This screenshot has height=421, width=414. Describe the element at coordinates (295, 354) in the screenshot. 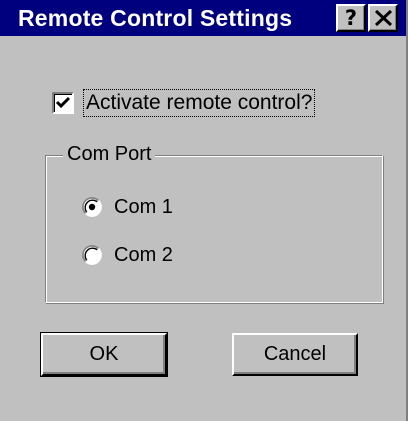

I see `cancel-button: Cancel` at that location.